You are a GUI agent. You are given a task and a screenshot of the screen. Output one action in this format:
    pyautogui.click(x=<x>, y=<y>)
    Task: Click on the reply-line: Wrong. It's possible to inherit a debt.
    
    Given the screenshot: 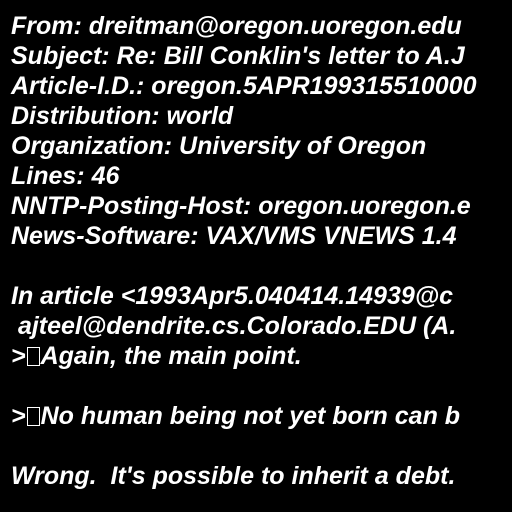 What is the action you would take?
    pyautogui.click(x=233, y=476)
    